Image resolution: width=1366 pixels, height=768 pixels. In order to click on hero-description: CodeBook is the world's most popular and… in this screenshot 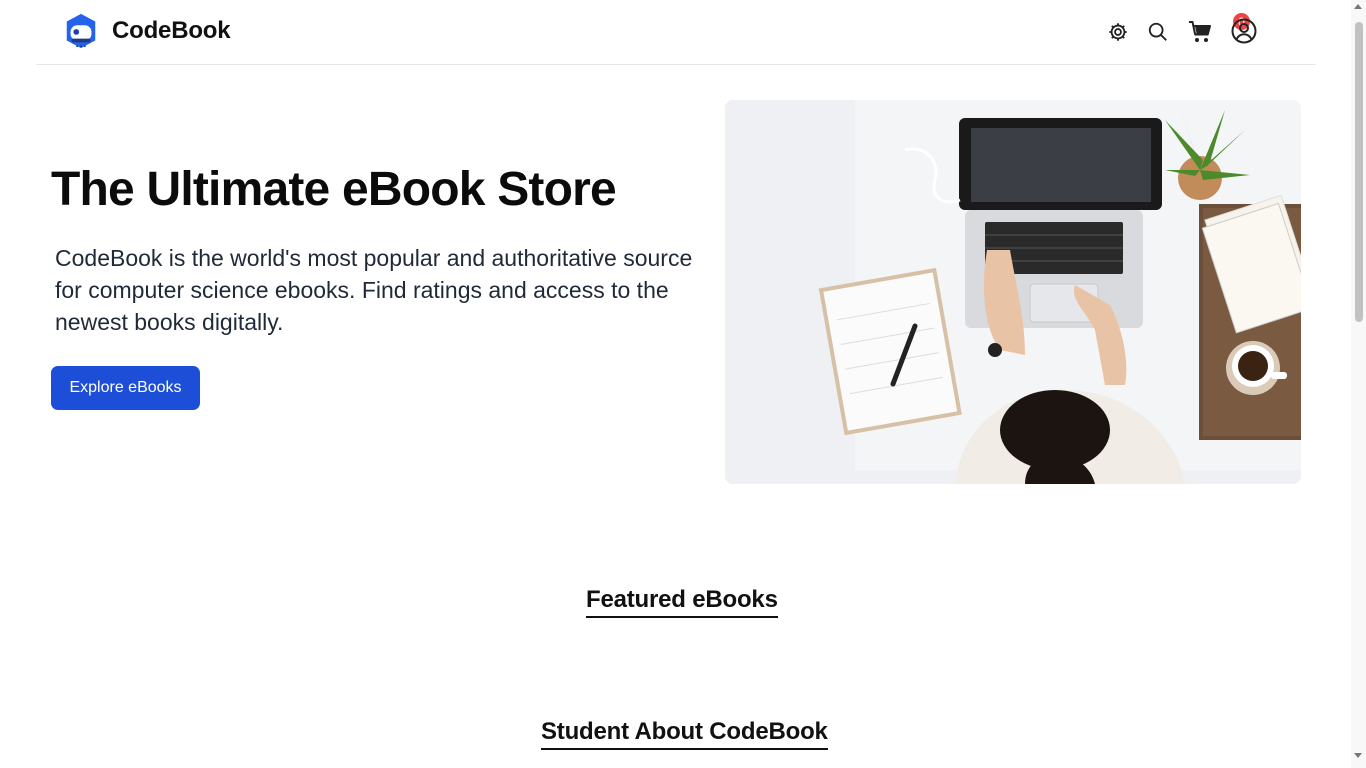, I will do `click(374, 290)`.